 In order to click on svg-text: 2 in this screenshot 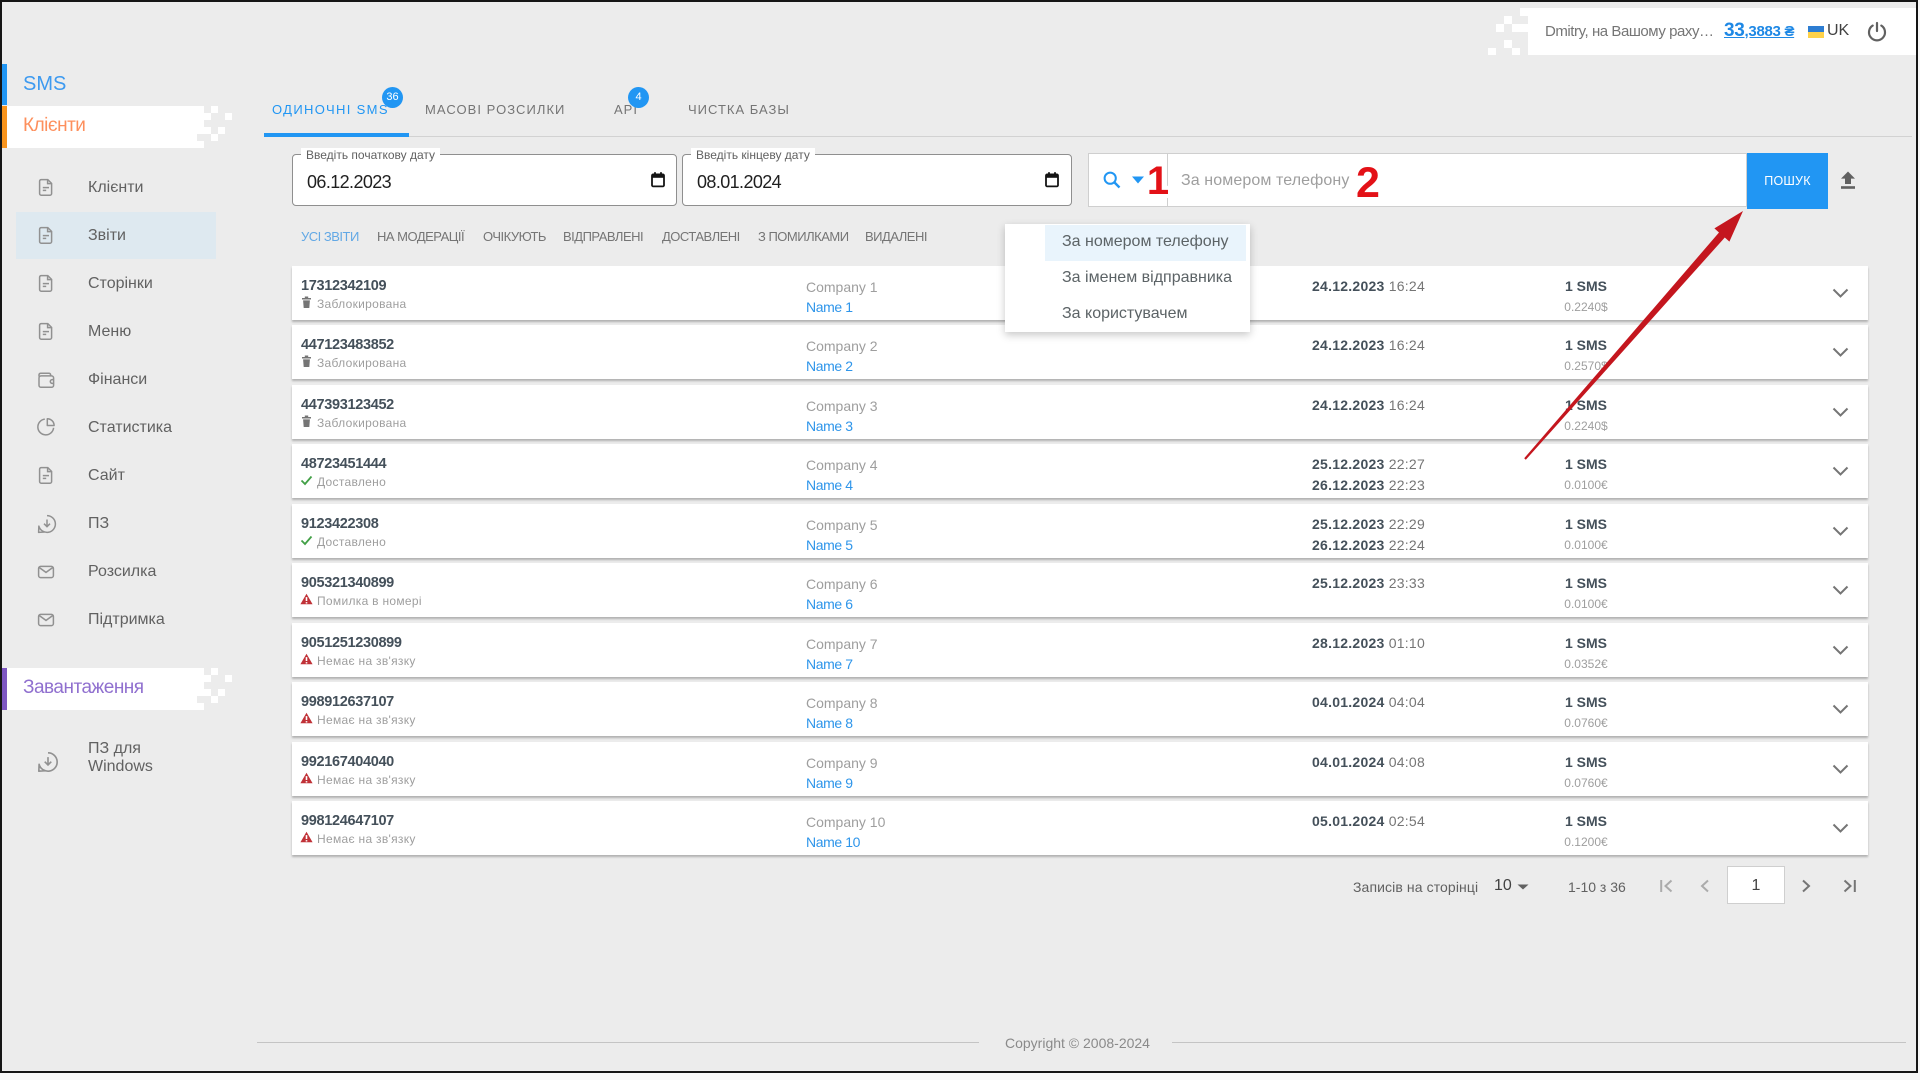, I will do `click(1368, 183)`.